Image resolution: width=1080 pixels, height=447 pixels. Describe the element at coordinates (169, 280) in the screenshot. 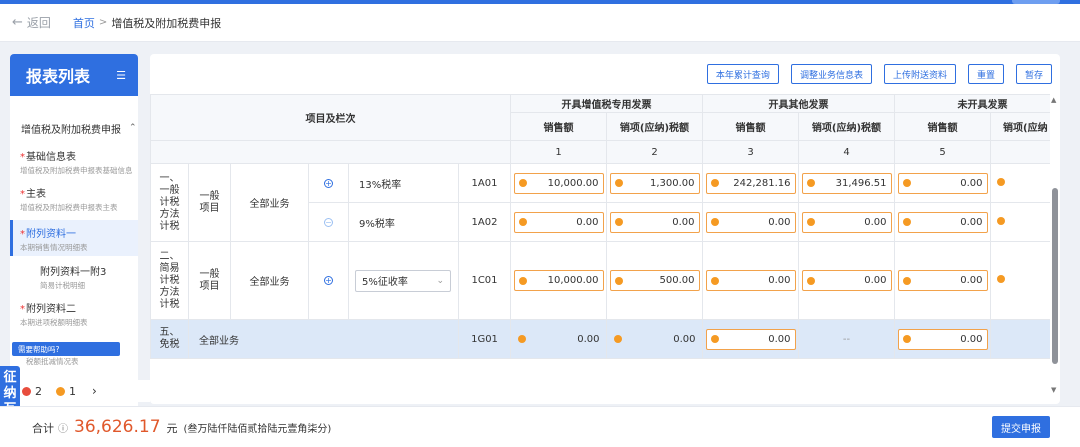

I see `section-simple-method-label: 二、 简易 计税 方法 计税` at that location.